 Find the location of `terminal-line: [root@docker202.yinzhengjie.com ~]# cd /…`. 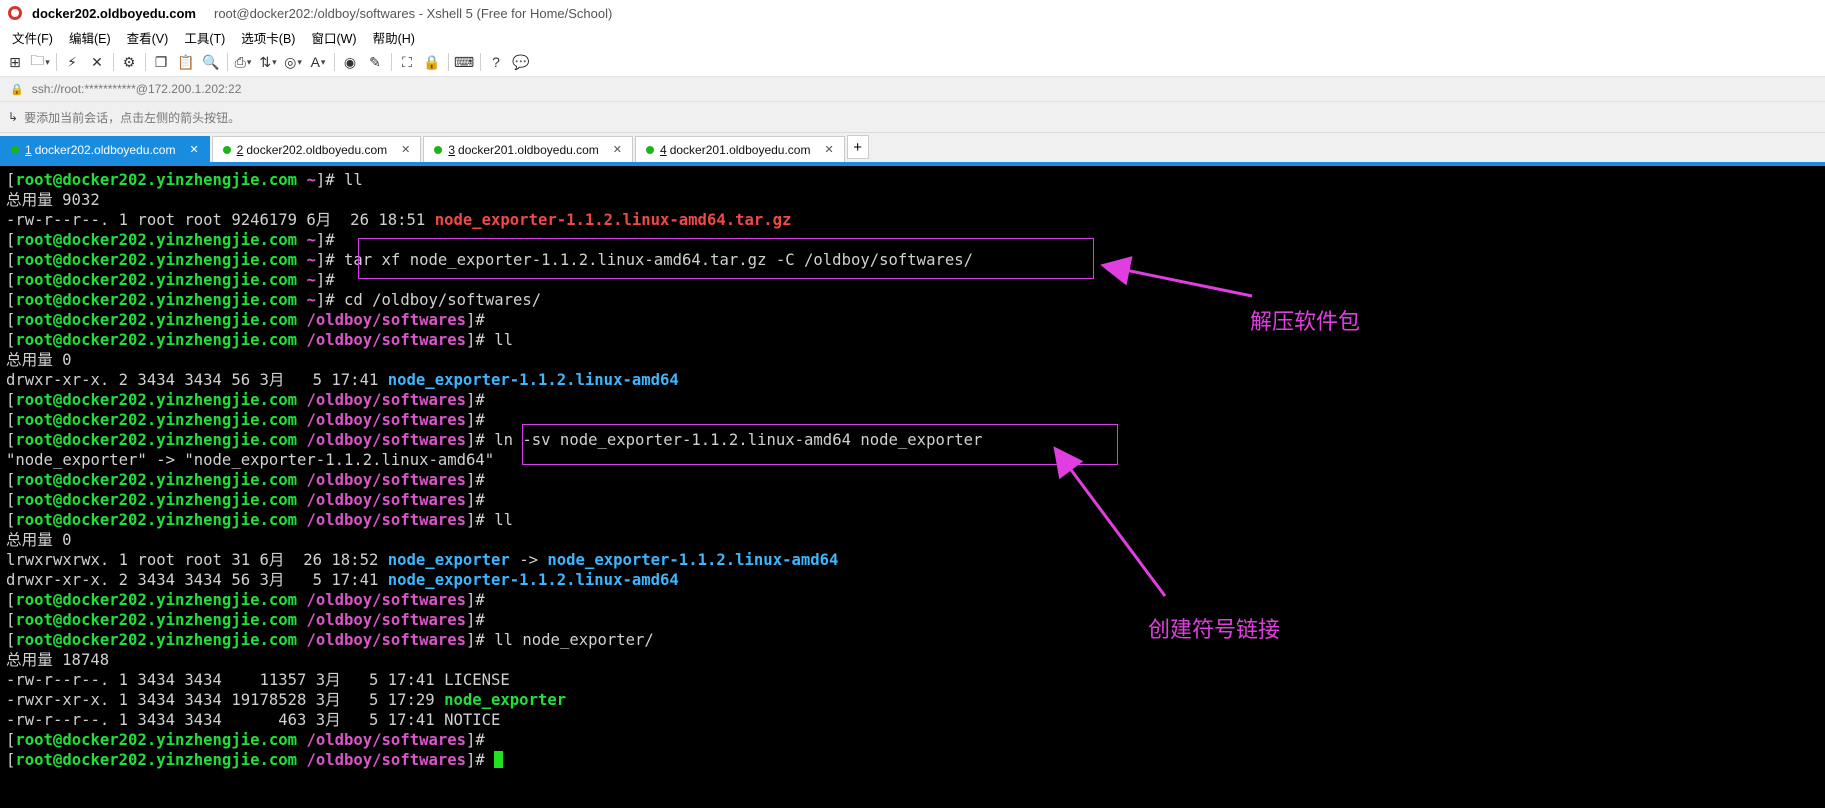

terminal-line: [root@docker202.yinzhengjie.com ~]# cd /… is located at coordinates (915, 300).